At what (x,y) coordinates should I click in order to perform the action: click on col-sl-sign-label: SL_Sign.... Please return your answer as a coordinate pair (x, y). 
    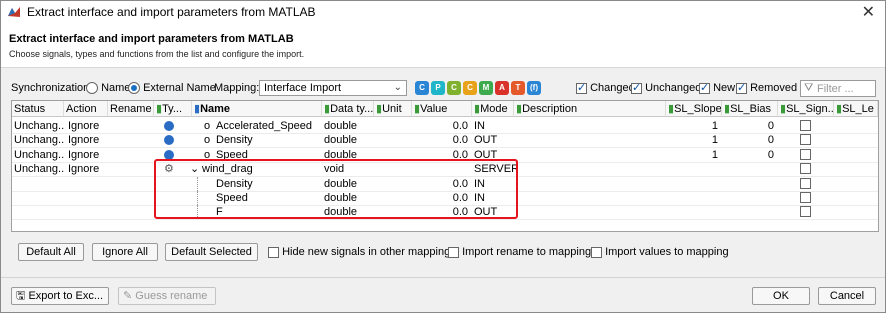
    Looking at the image, I should click on (810, 109).